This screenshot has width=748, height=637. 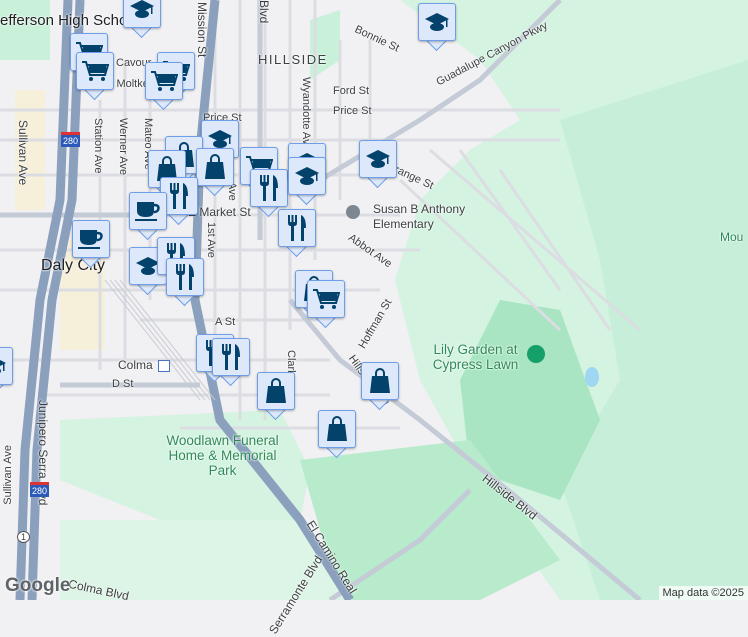 What do you see at coordinates (703, 593) in the screenshot?
I see `map-attribution: Map data ©2025` at bounding box center [703, 593].